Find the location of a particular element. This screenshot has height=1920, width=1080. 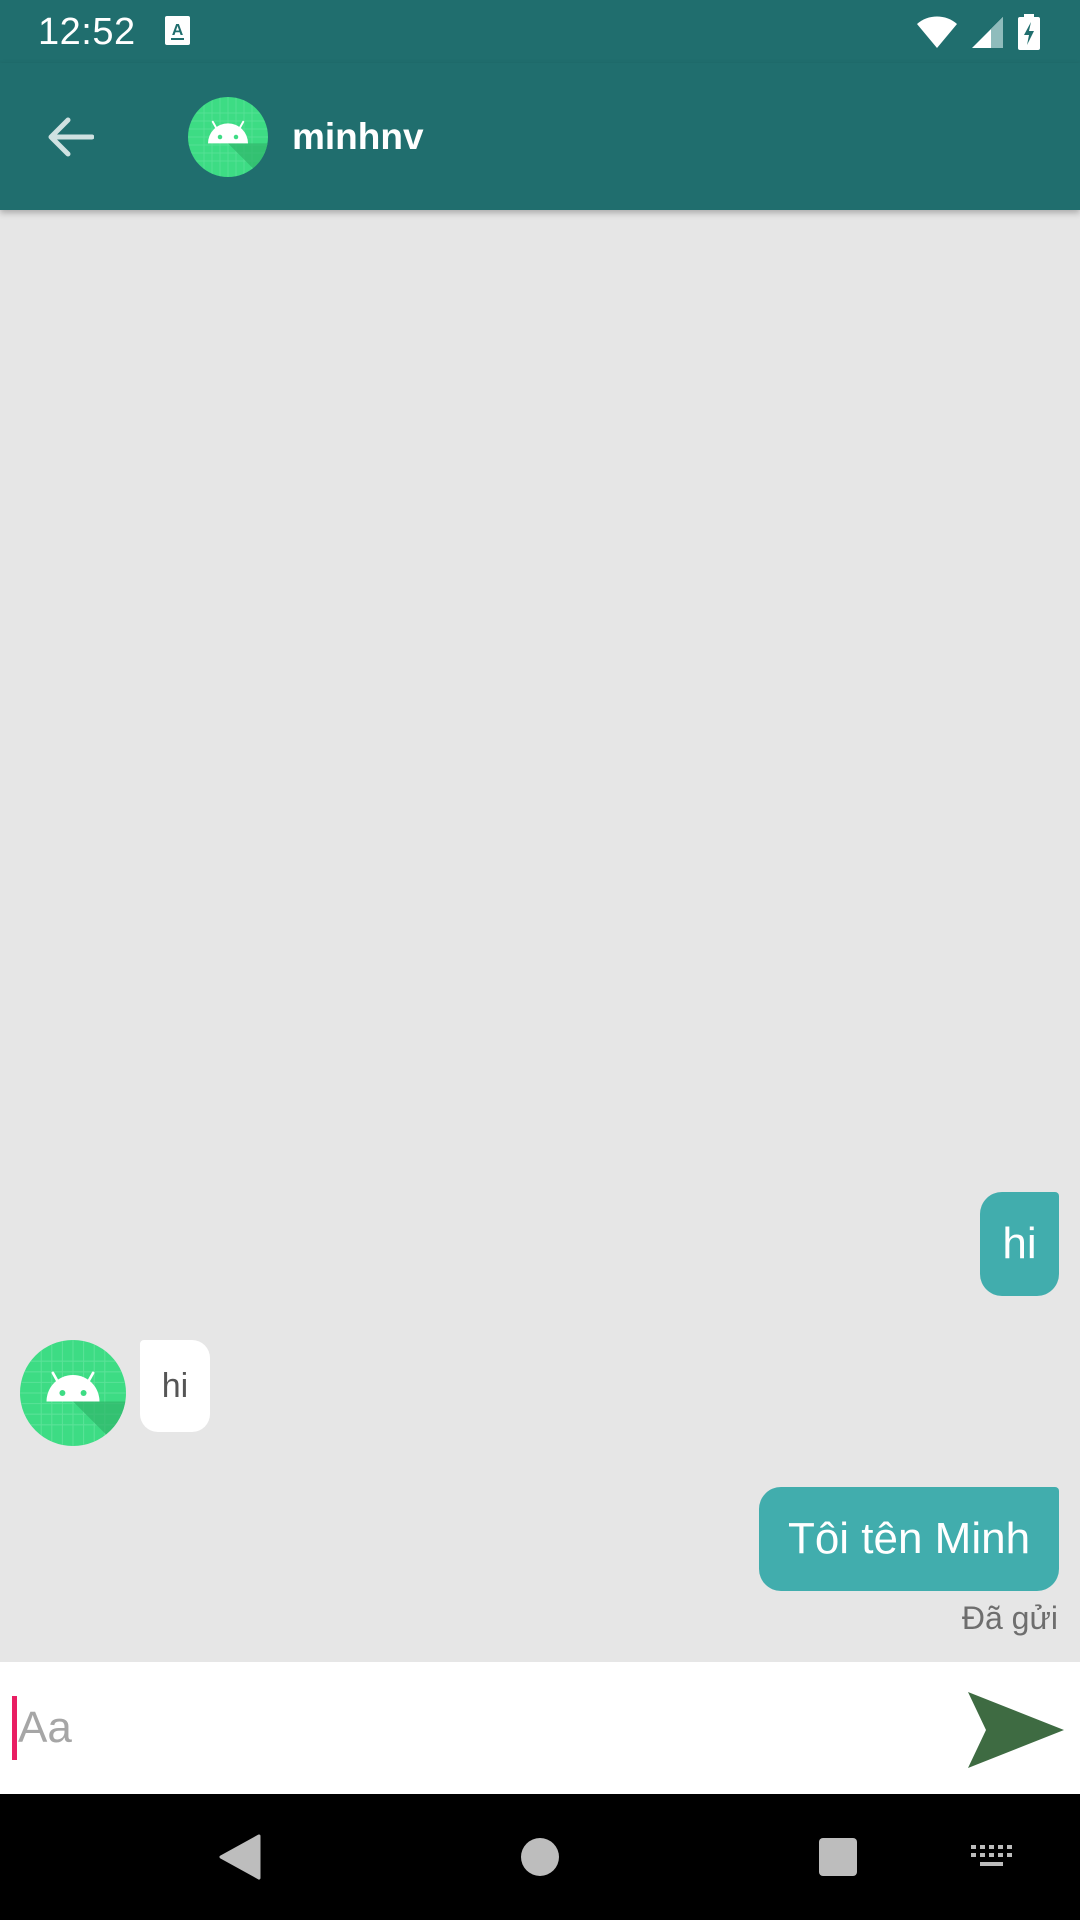

home-circle-icon is located at coordinates (540, 1857).